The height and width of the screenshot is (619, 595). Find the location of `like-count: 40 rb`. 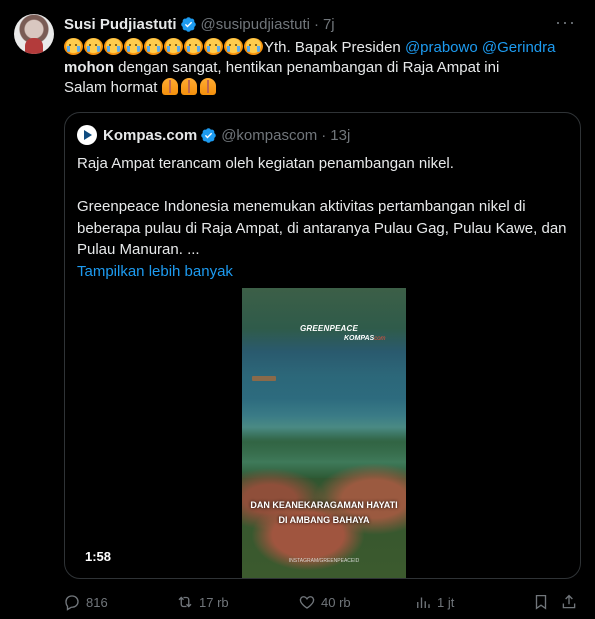

like-count: 40 rb is located at coordinates (336, 602).